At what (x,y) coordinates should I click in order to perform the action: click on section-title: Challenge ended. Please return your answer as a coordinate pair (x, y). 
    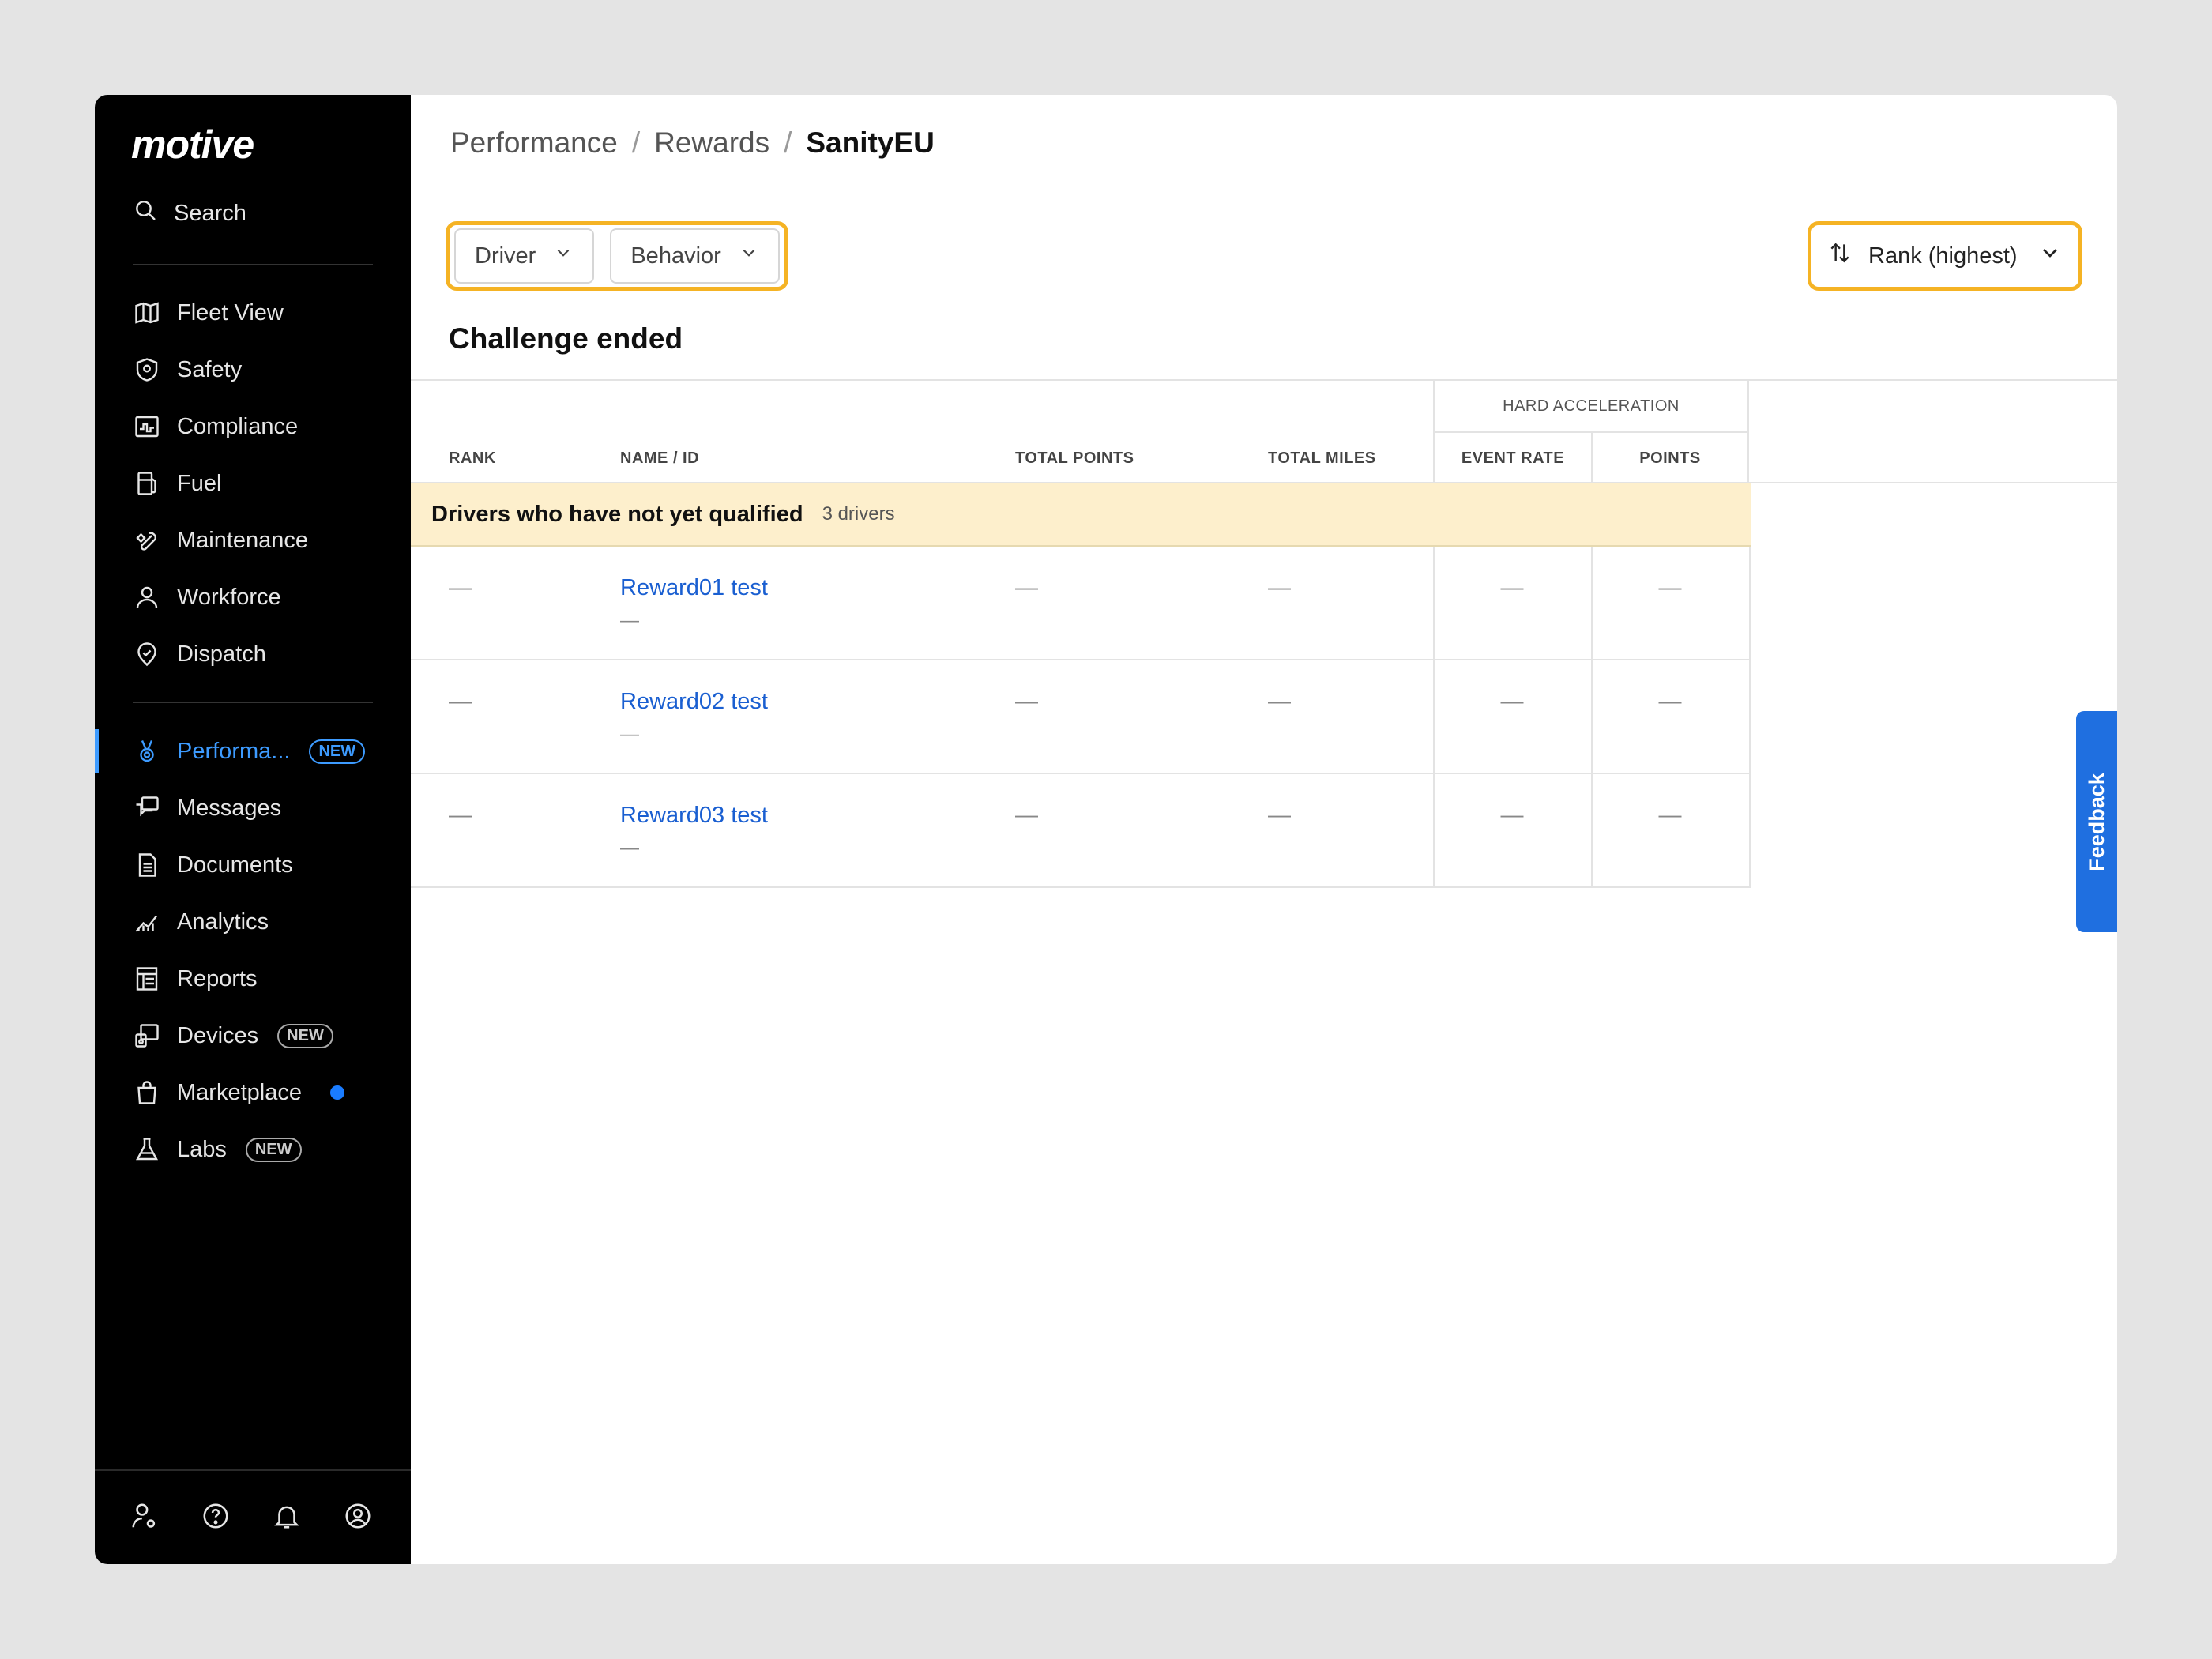
    Looking at the image, I should click on (566, 339).